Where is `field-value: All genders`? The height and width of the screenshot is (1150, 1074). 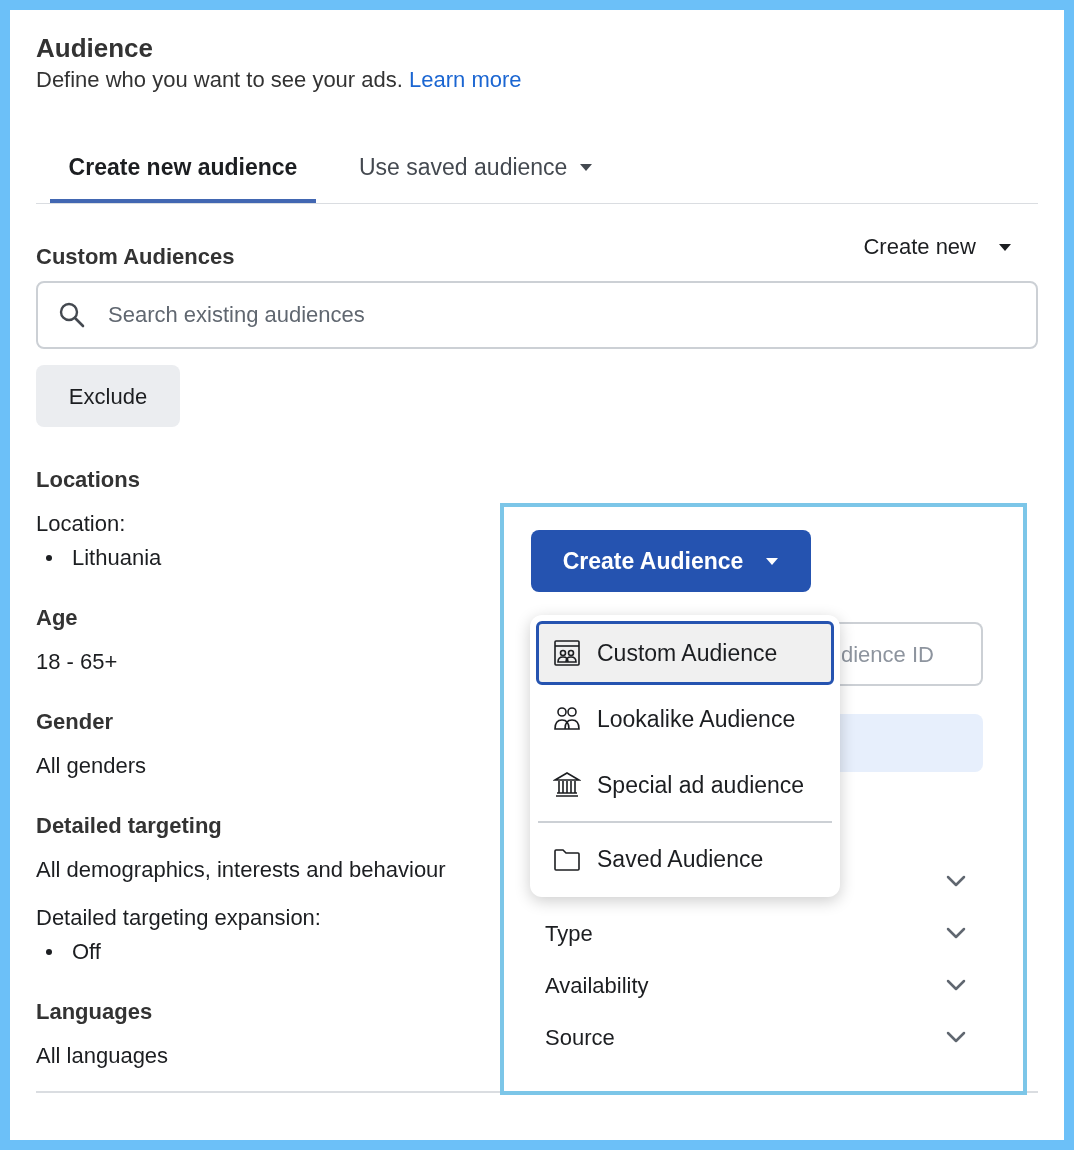 field-value: All genders is located at coordinates (91, 766).